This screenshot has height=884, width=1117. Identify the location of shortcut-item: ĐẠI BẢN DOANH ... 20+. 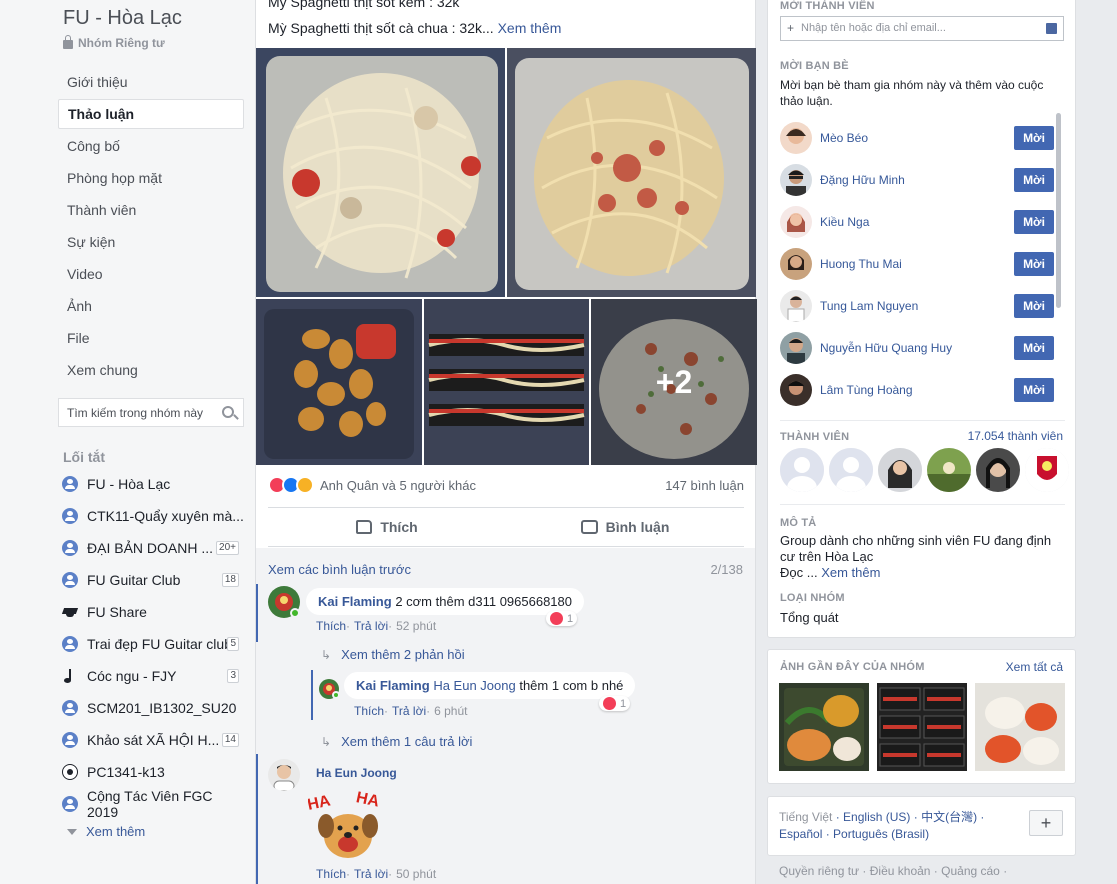
(153, 548).